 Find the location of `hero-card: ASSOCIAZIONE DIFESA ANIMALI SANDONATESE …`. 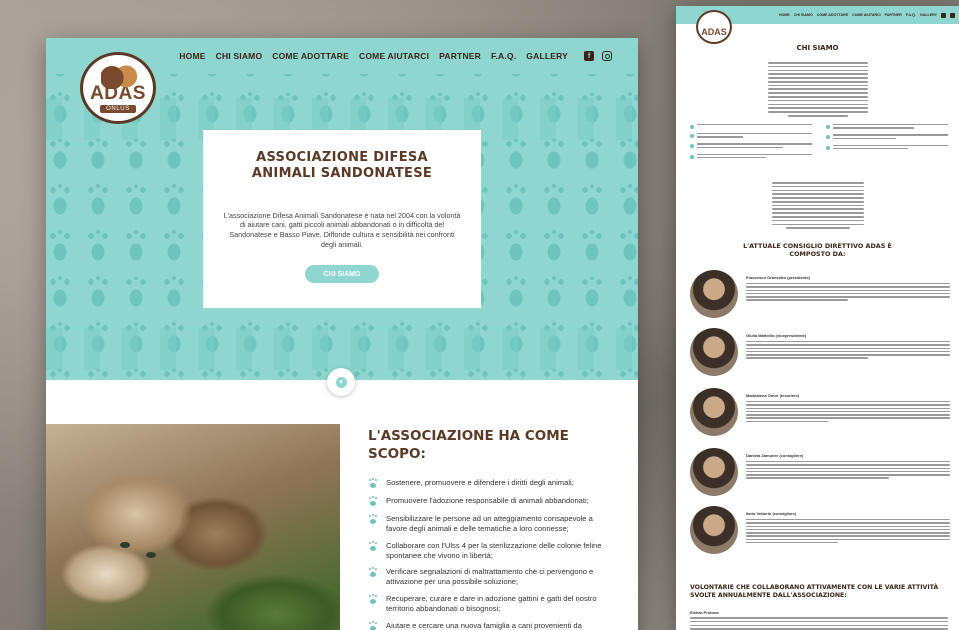

hero-card: ASSOCIAZIONE DIFESA ANIMALI SANDONATESE … is located at coordinates (342, 219).